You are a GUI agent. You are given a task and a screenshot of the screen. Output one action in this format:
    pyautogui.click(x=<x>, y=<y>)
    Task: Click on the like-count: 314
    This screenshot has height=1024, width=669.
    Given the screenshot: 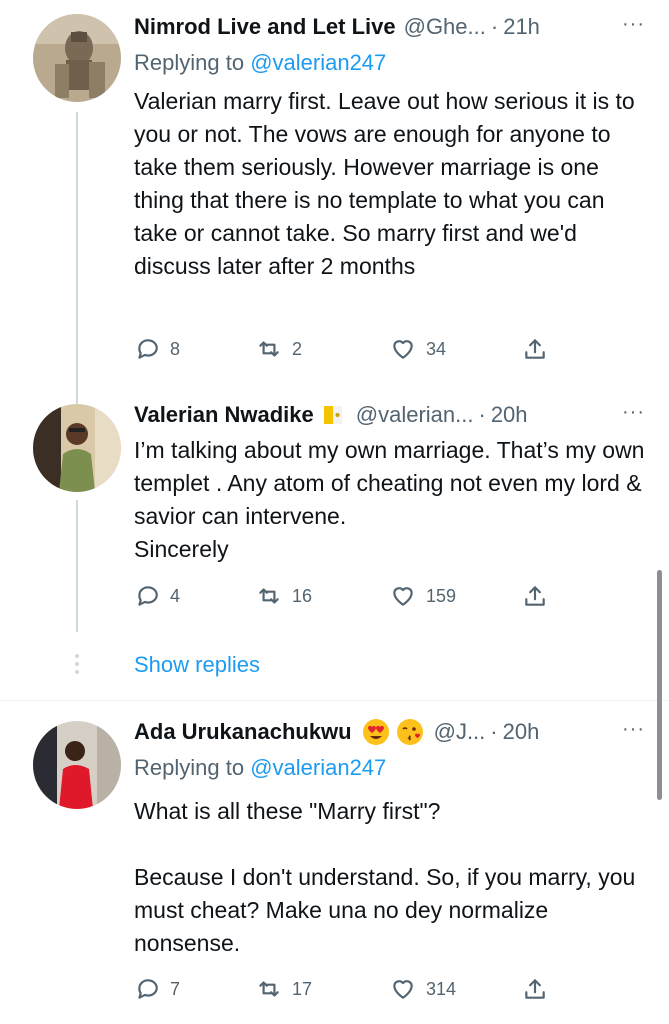 What is the action you would take?
    pyautogui.click(x=441, y=988)
    